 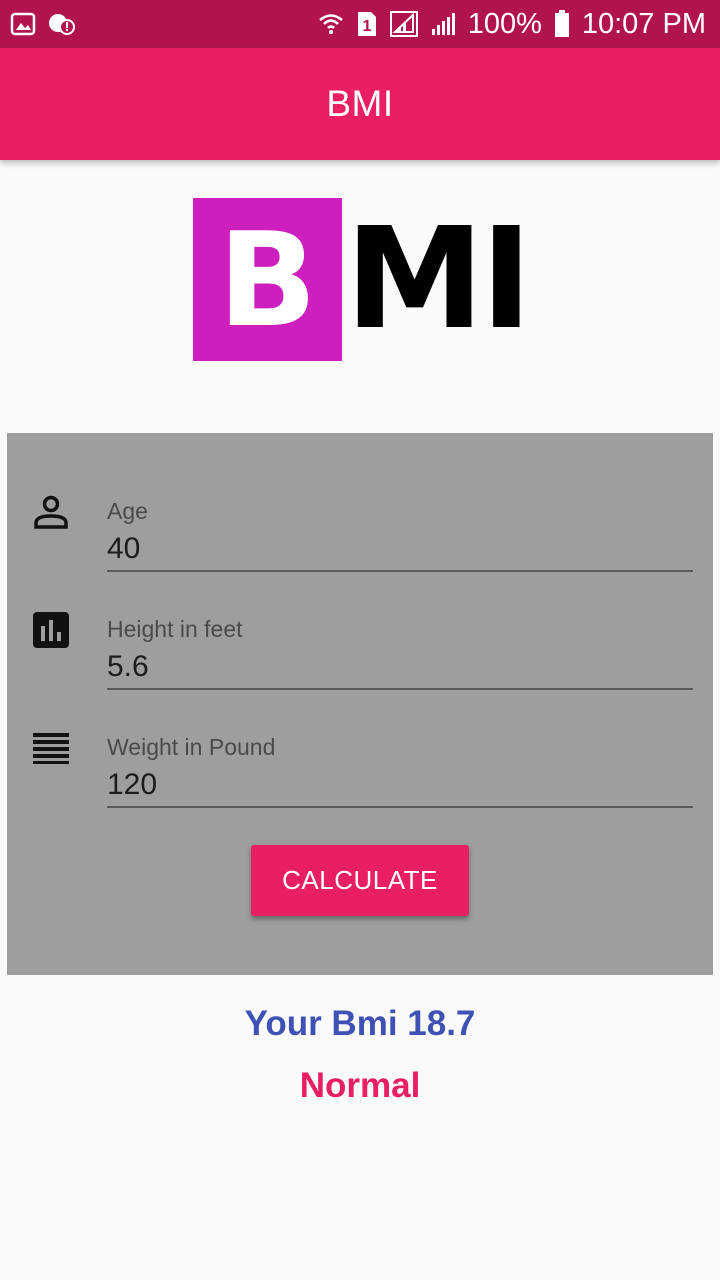 I want to click on bar-chart-icon, so click(x=51, y=630).